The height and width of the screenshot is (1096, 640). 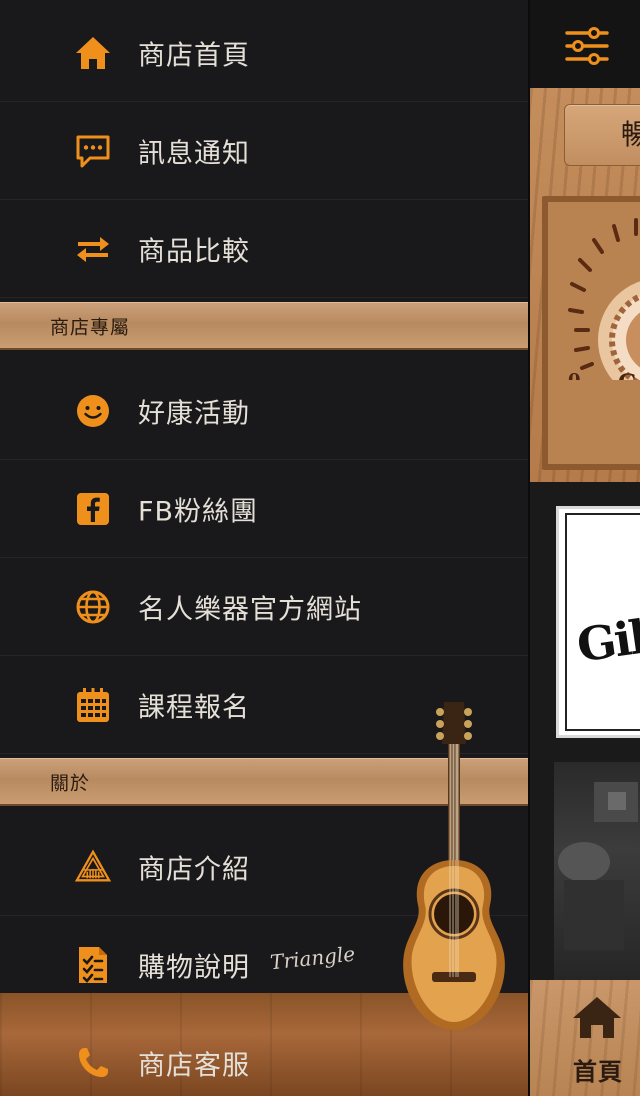 What do you see at coordinates (264, 249) in the screenshot?
I see `menu-item-compare: 商品比較` at bounding box center [264, 249].